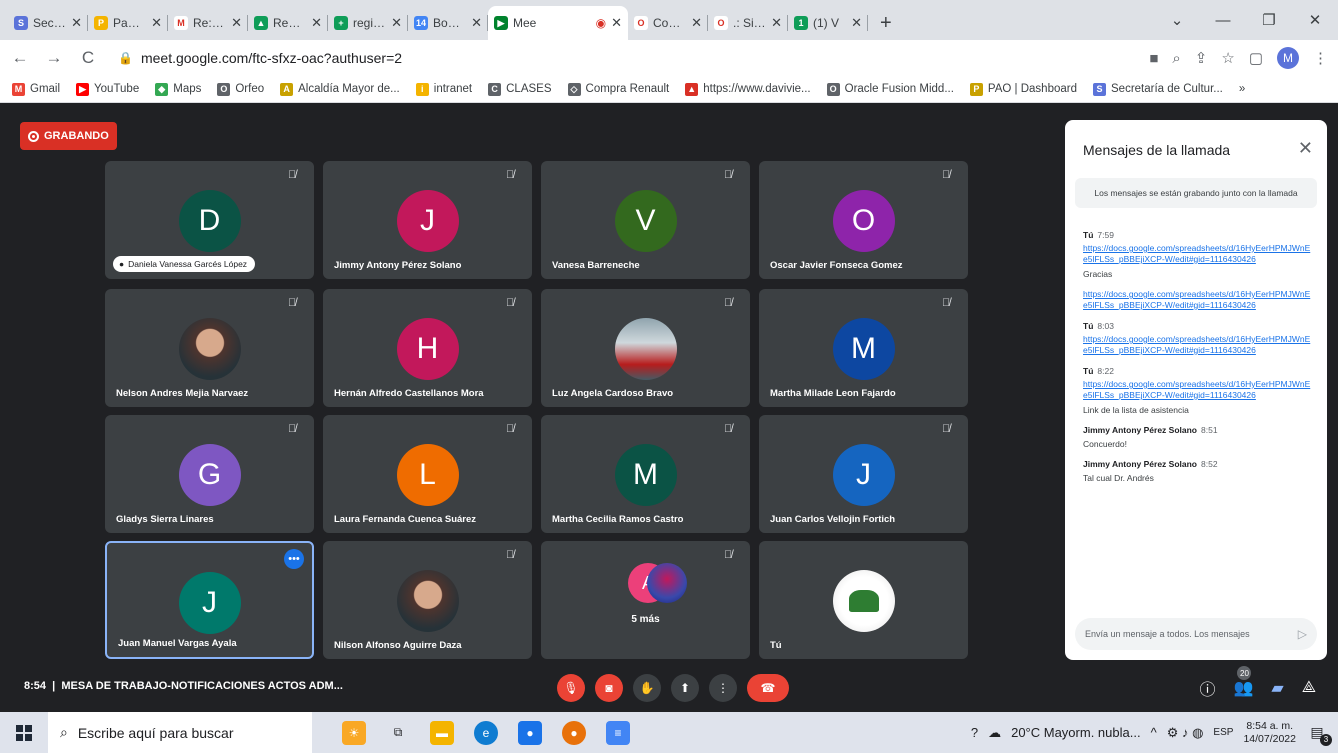 This screenshot has height=753, width=1338. What do you see at coordinates (294, 559) in the screenshot?
I see `tile-options-icon: •••` at bounding box center [294, 559].